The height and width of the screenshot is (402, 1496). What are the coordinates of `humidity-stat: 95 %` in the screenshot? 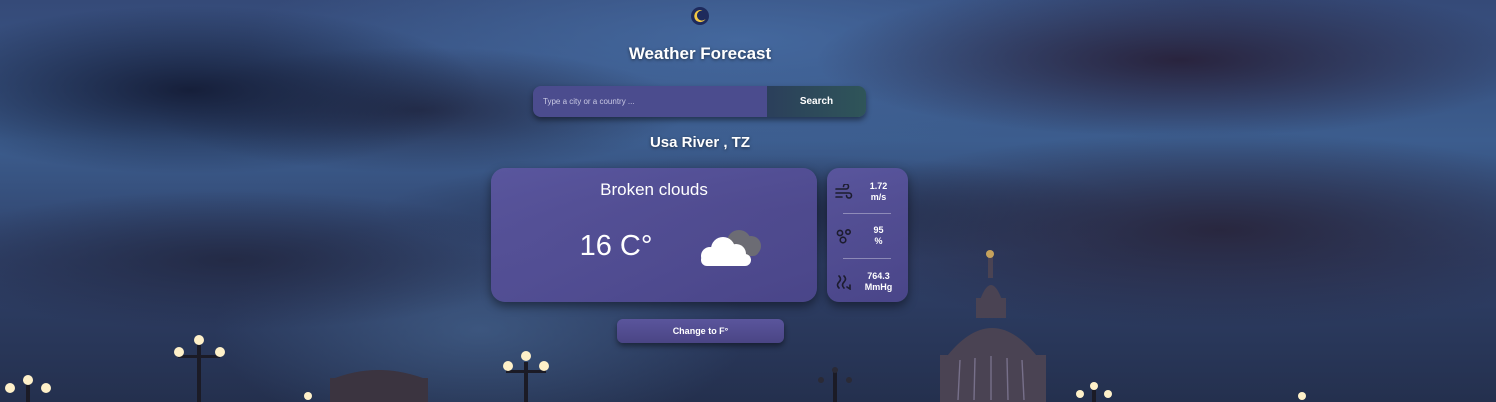 It's located at (867, 236).